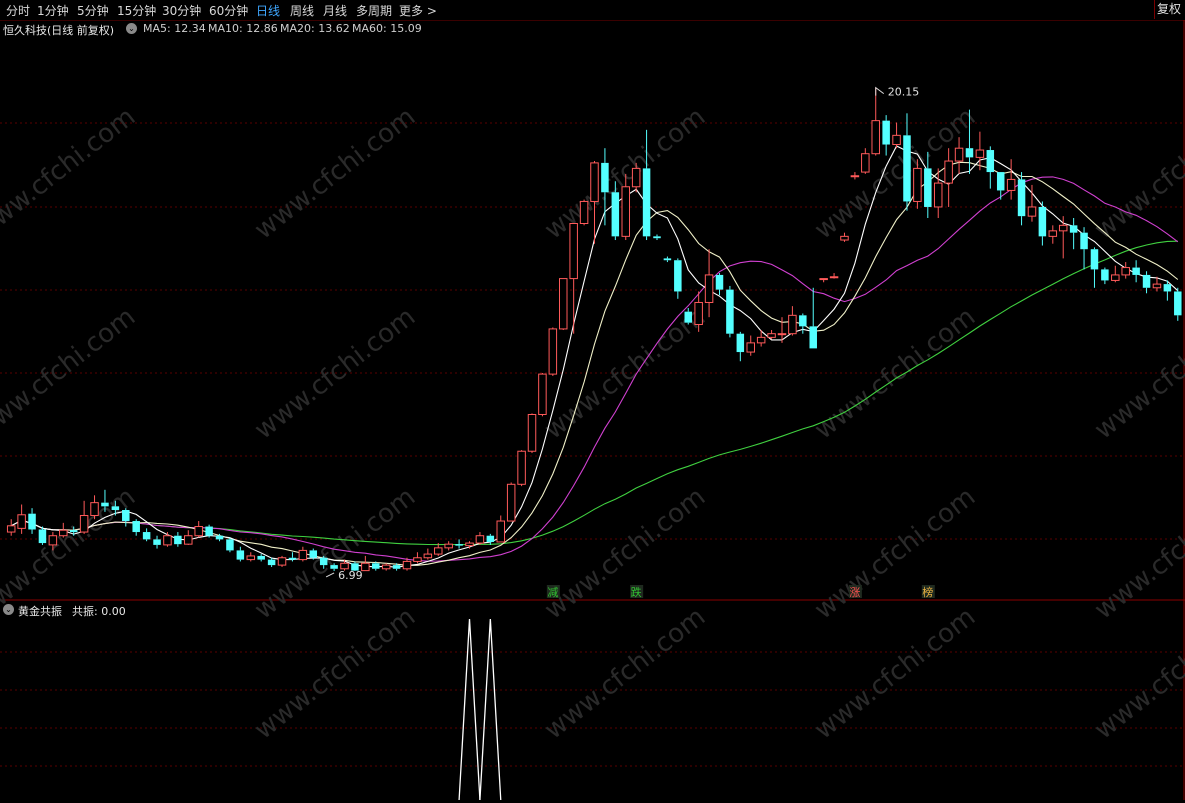 Image resolution: width=1185 pixels, height=803 pixels. Describe the element at coordinates (880, 91) in the screenshot. I see `high-pointer` at that location.